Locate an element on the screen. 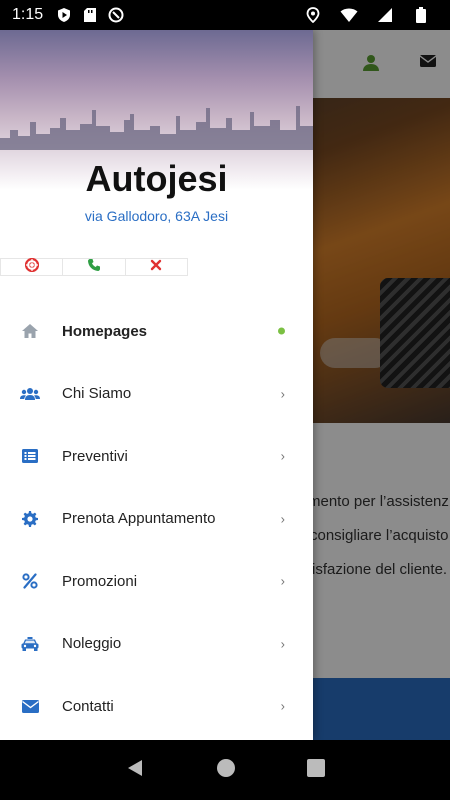 This screenshot has height=800, width=450. quick-action-close is located at coordinates (157, 267).